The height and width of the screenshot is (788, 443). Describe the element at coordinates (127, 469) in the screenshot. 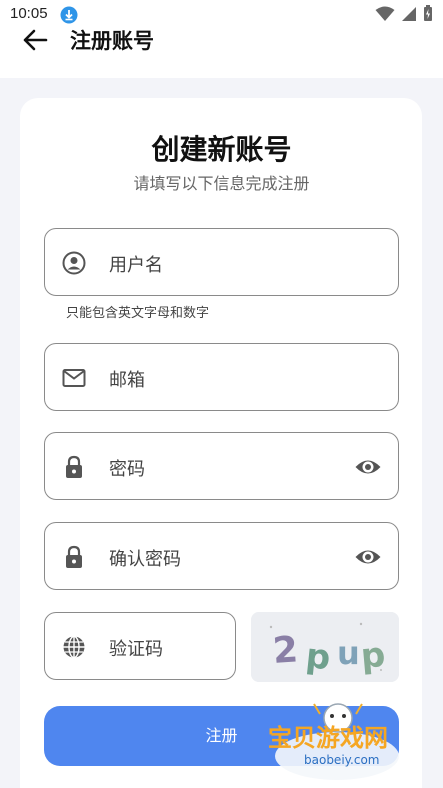

I see `password-placeholder: 密码` at that location.